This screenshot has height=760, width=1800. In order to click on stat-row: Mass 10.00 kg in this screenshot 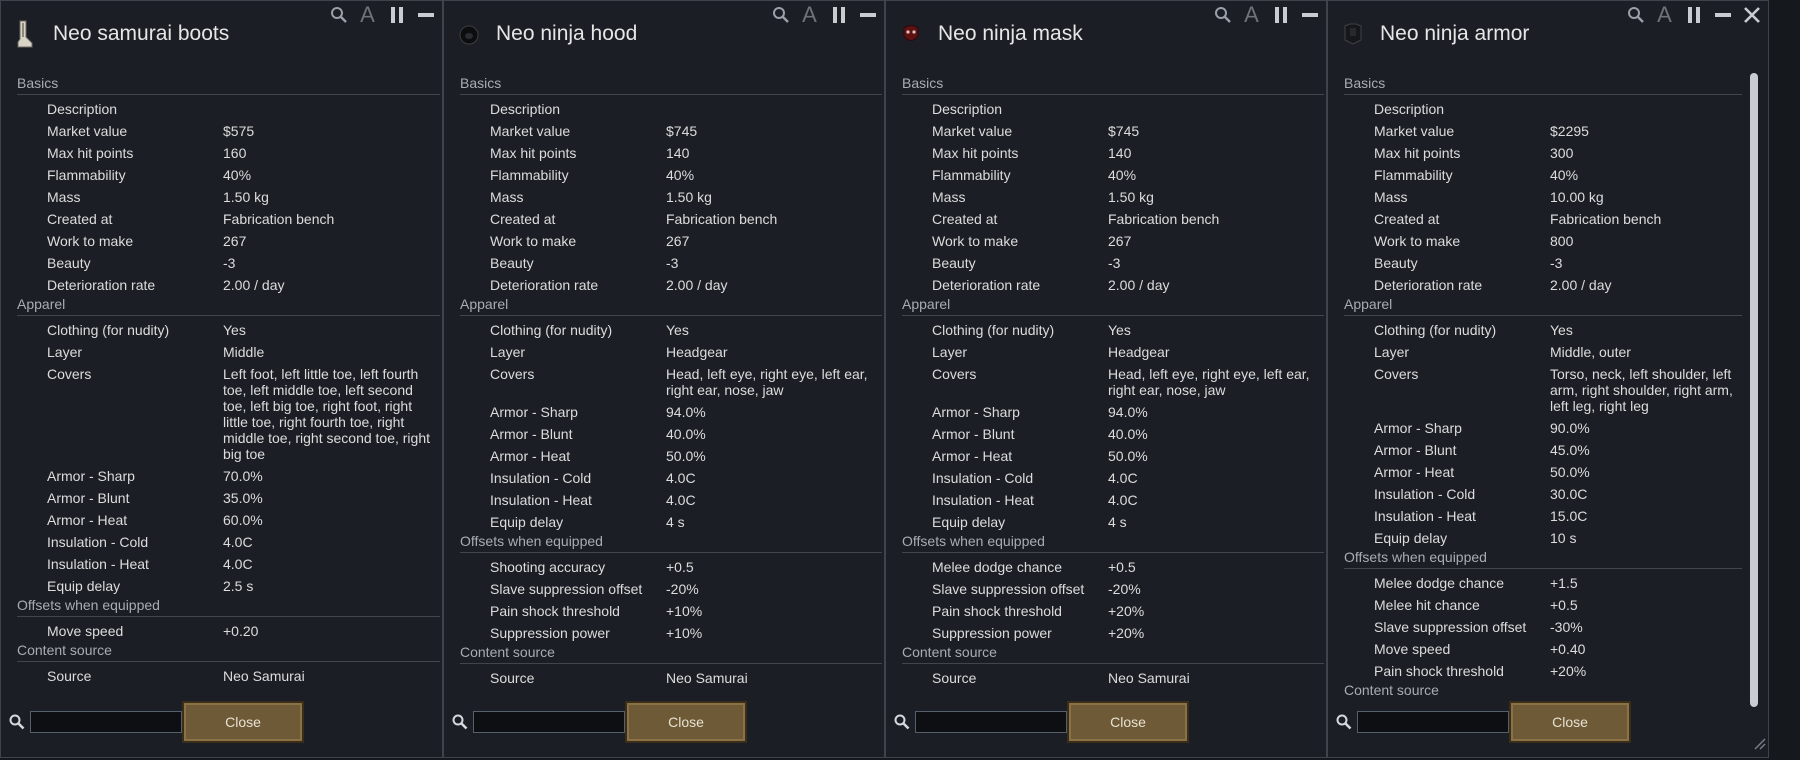, I will do `click(1543, 197)`.